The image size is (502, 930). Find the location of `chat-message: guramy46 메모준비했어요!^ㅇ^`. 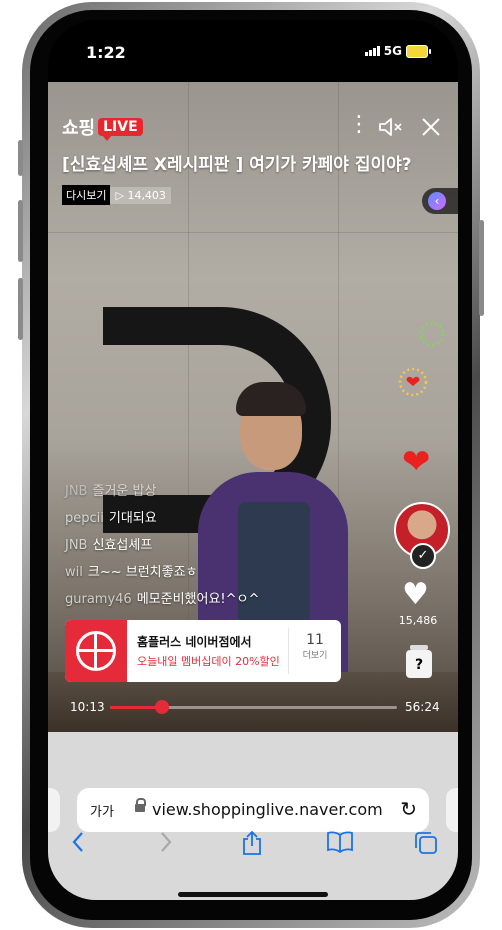

chat-message: guramy46 메모준비했어요!^ㅇ^ is located at coordinates (162, 599).